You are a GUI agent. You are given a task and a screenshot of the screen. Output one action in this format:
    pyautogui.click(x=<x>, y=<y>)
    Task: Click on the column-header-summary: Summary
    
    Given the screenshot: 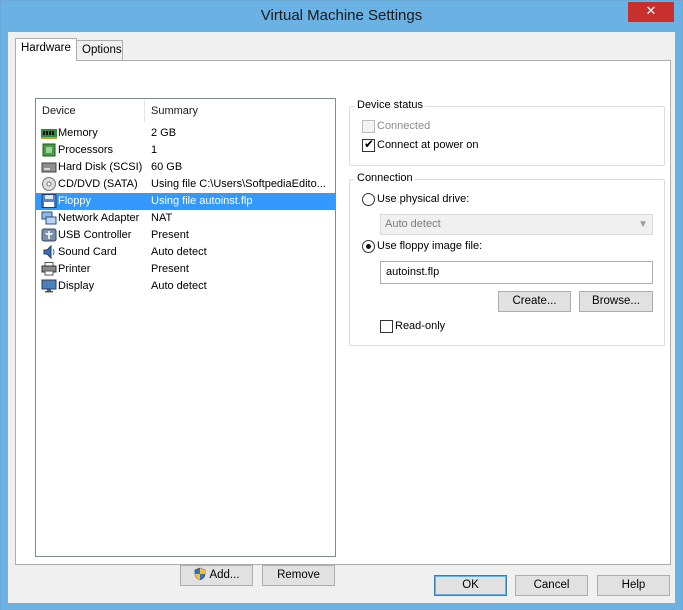 What is the action you would take?
    pyautogui.click(x=174, y=111)
    